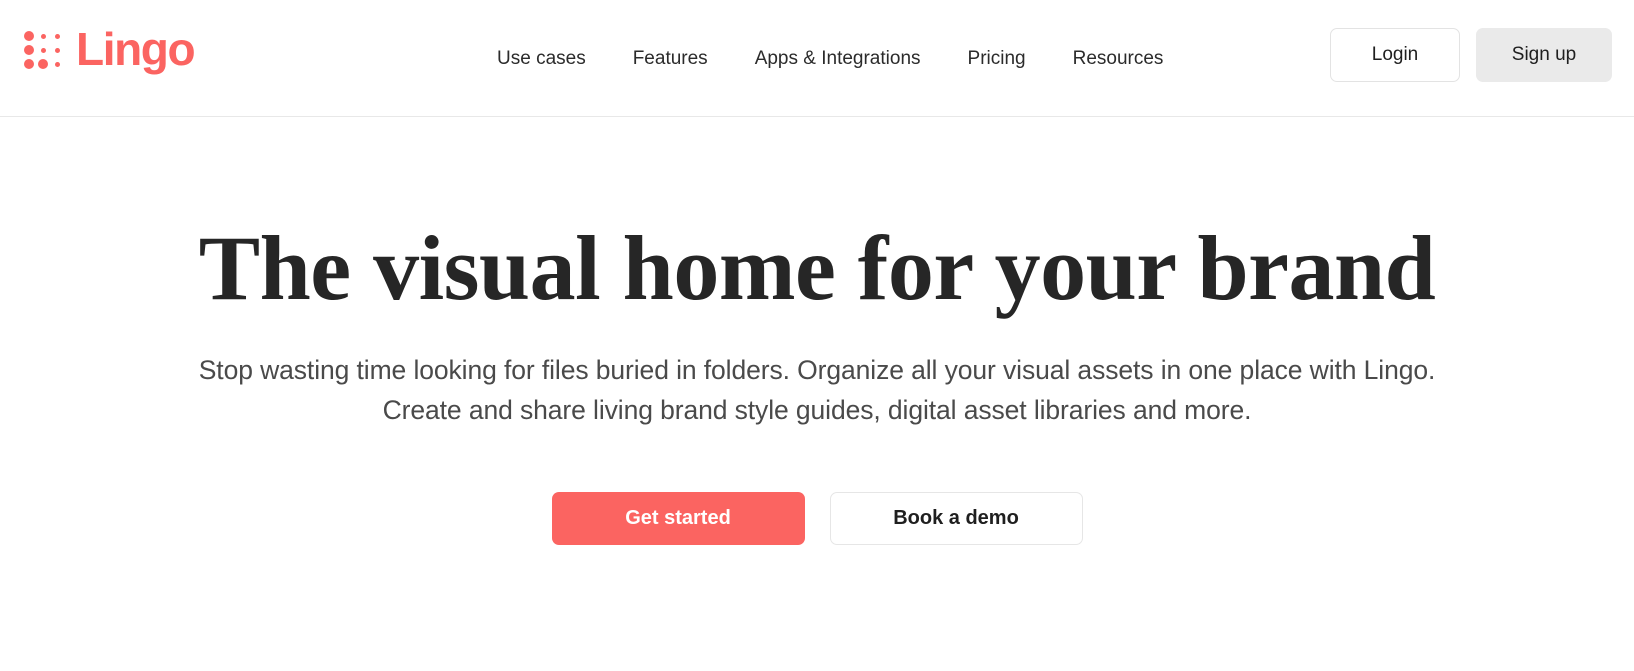  What do you see at coordinates (541, 58) in the screenshot?
I see `nav-item-use-cases: Use cases` at bounding box center [541, 58].